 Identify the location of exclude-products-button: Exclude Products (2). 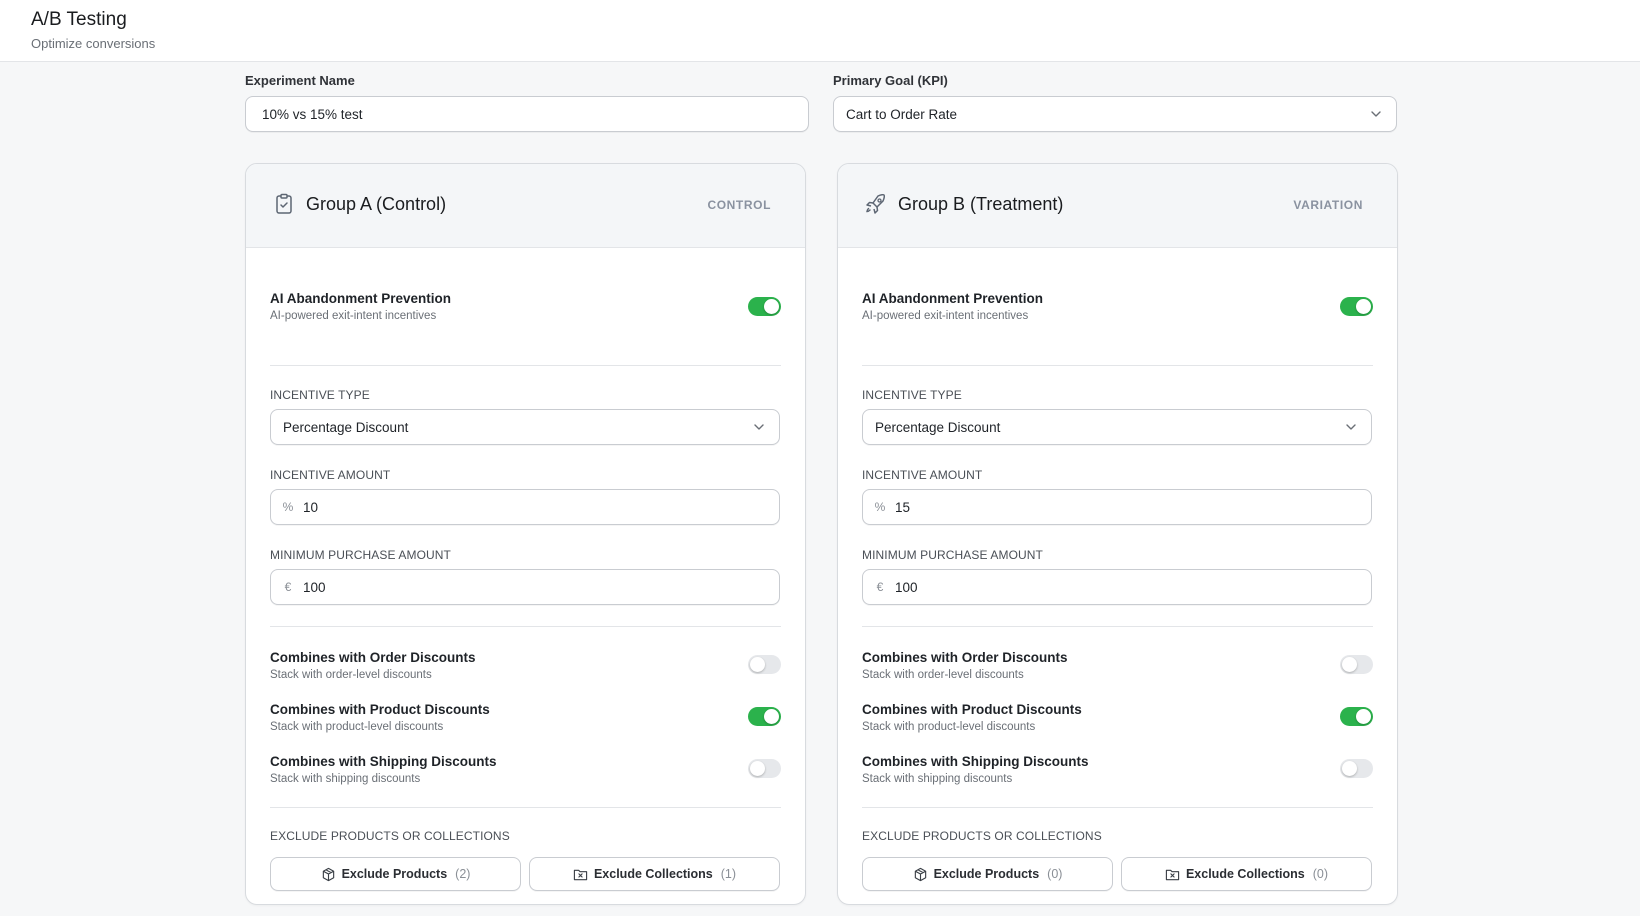
(395, 874).